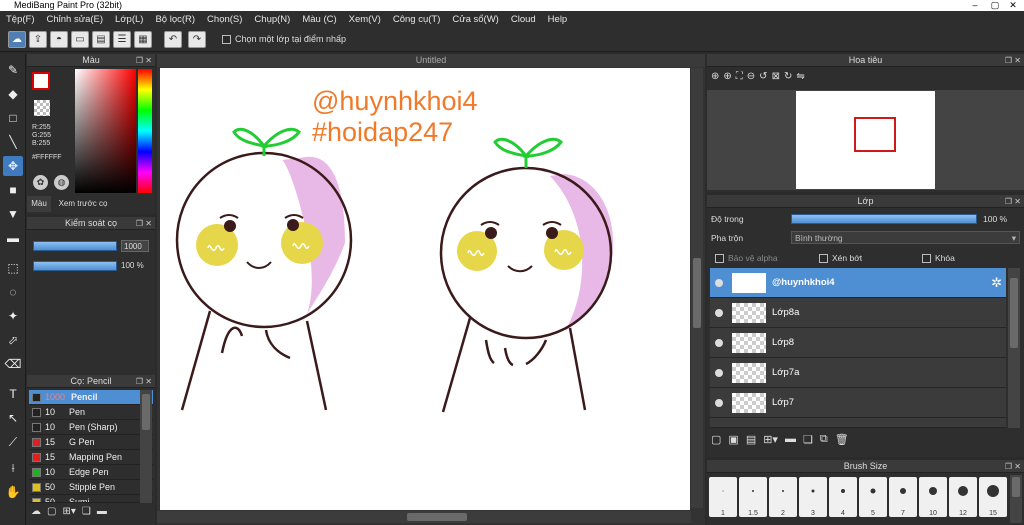  Describe the element at coordinates (86, 514) in the screenshot. I see `copy-brush-icon: ❏` at that location.